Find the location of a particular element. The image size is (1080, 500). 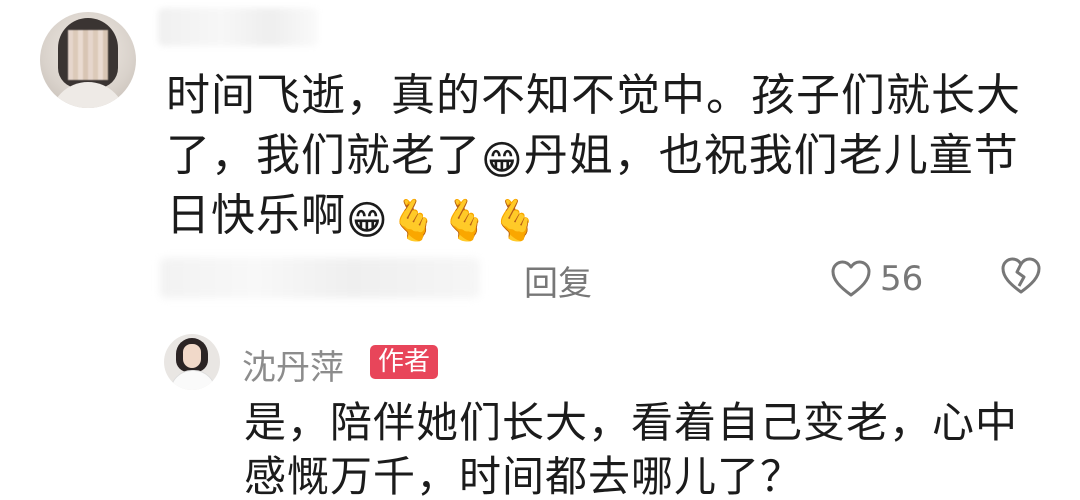

comment-meta-row: 回复 56 is located at coordinates (601, 279).